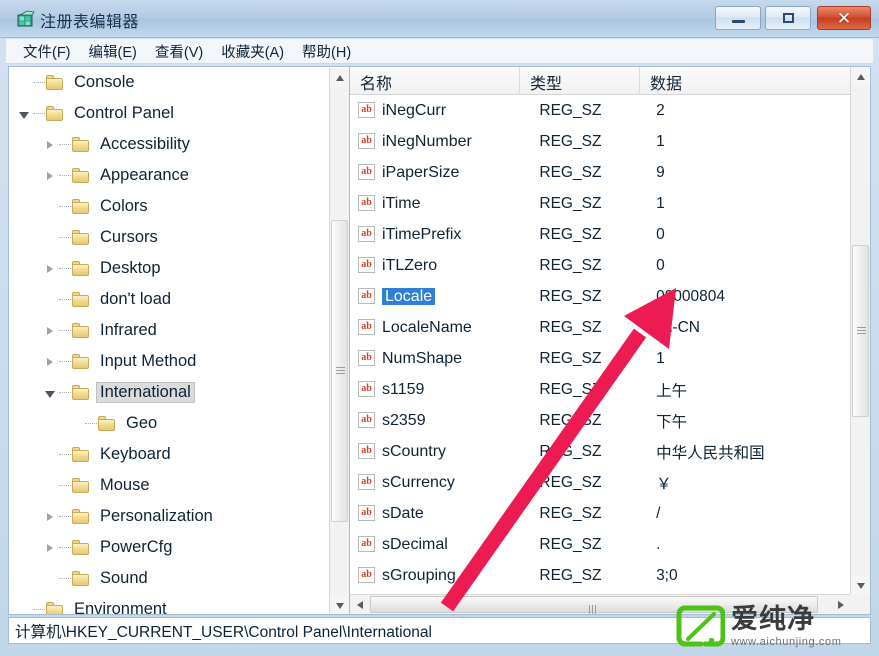 This screenshot has width=879, height=656. What do you see at coordinates (169, 82) in the screenshot?
I see `tree-node-console: Console` at bounding box center [169, 82].